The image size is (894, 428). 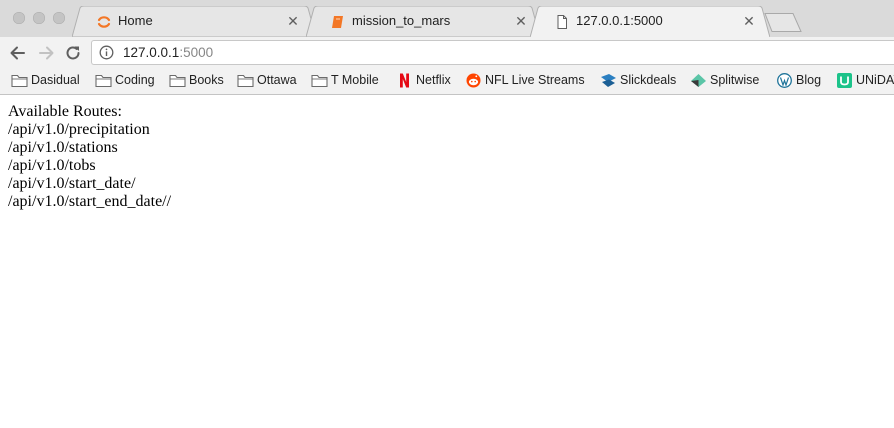 What do you see at coordinates (492, 52) in the screenshot?
I see `address-bar: 127.0.0.1:5000` at bounding box center [492, 52].